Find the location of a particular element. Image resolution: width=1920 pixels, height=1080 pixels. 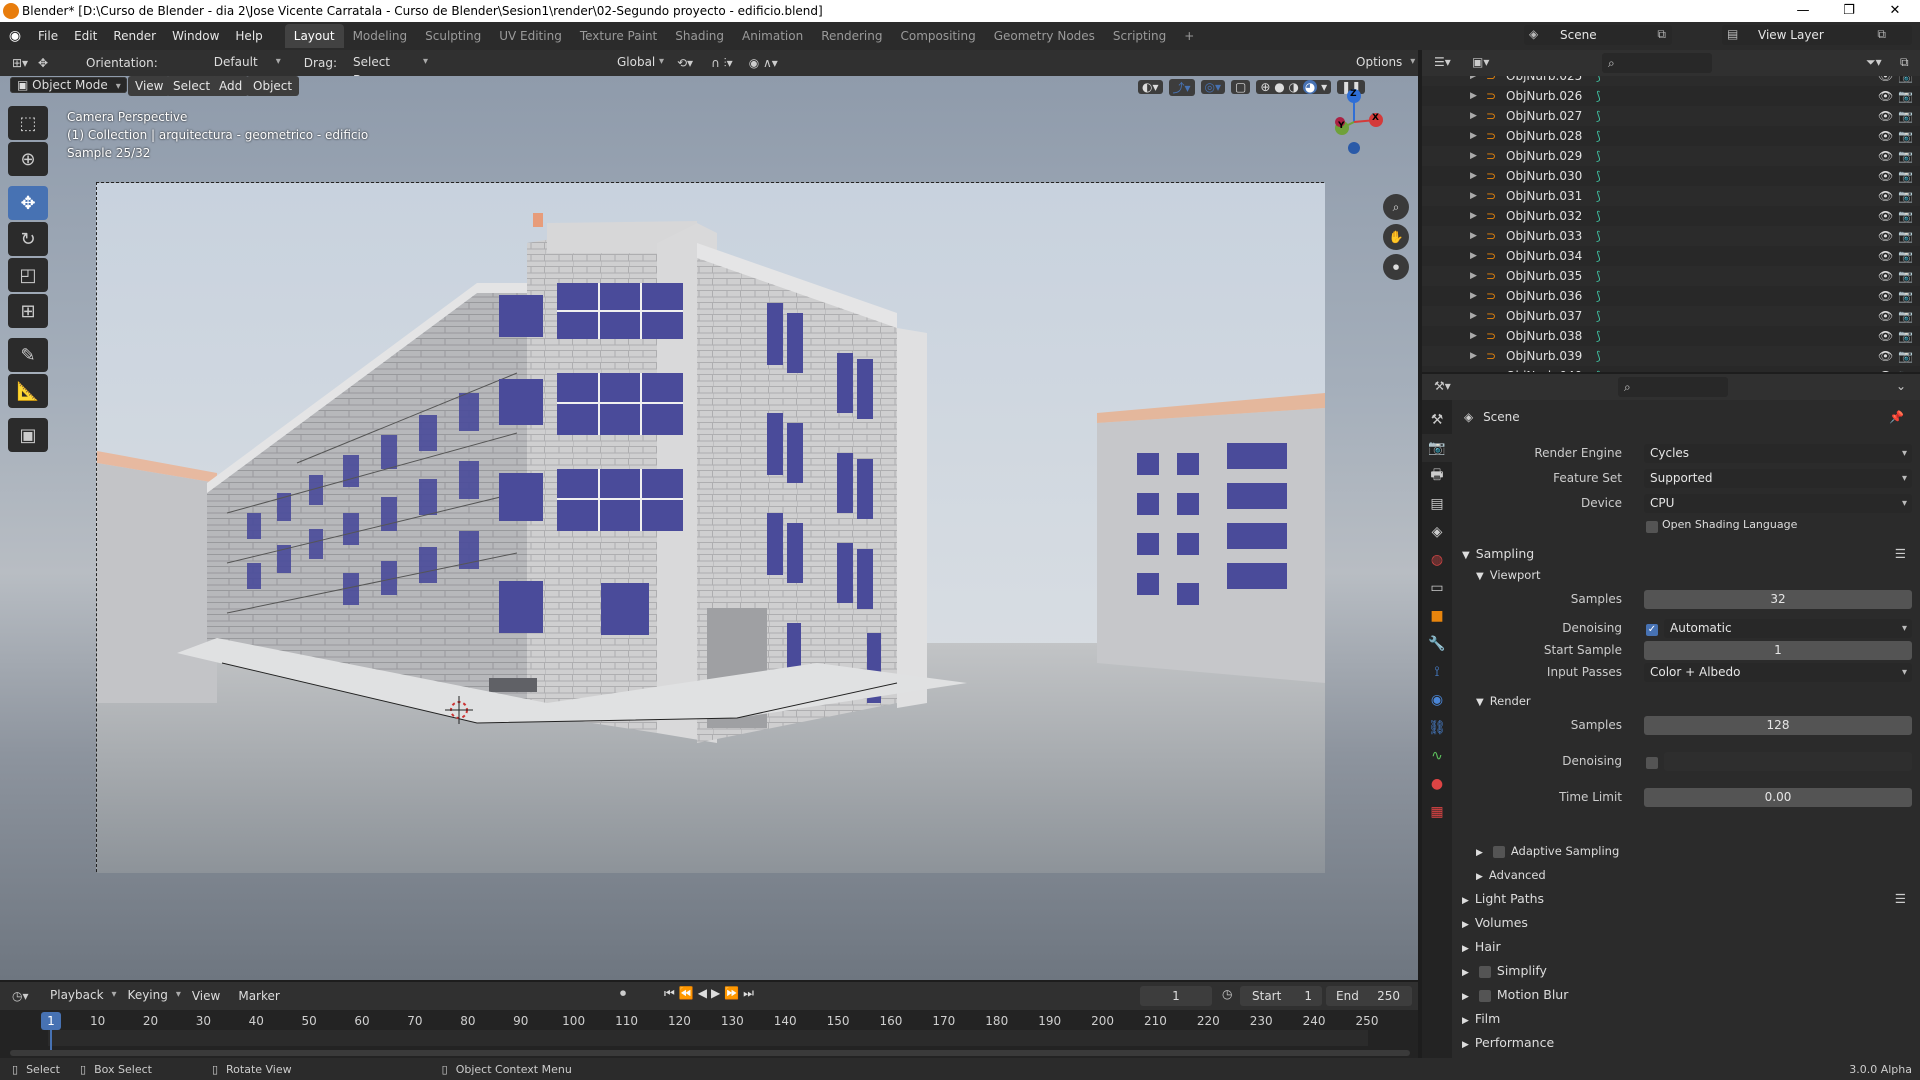

motion-blur-checkbox is located at coordinates (1484, 994).